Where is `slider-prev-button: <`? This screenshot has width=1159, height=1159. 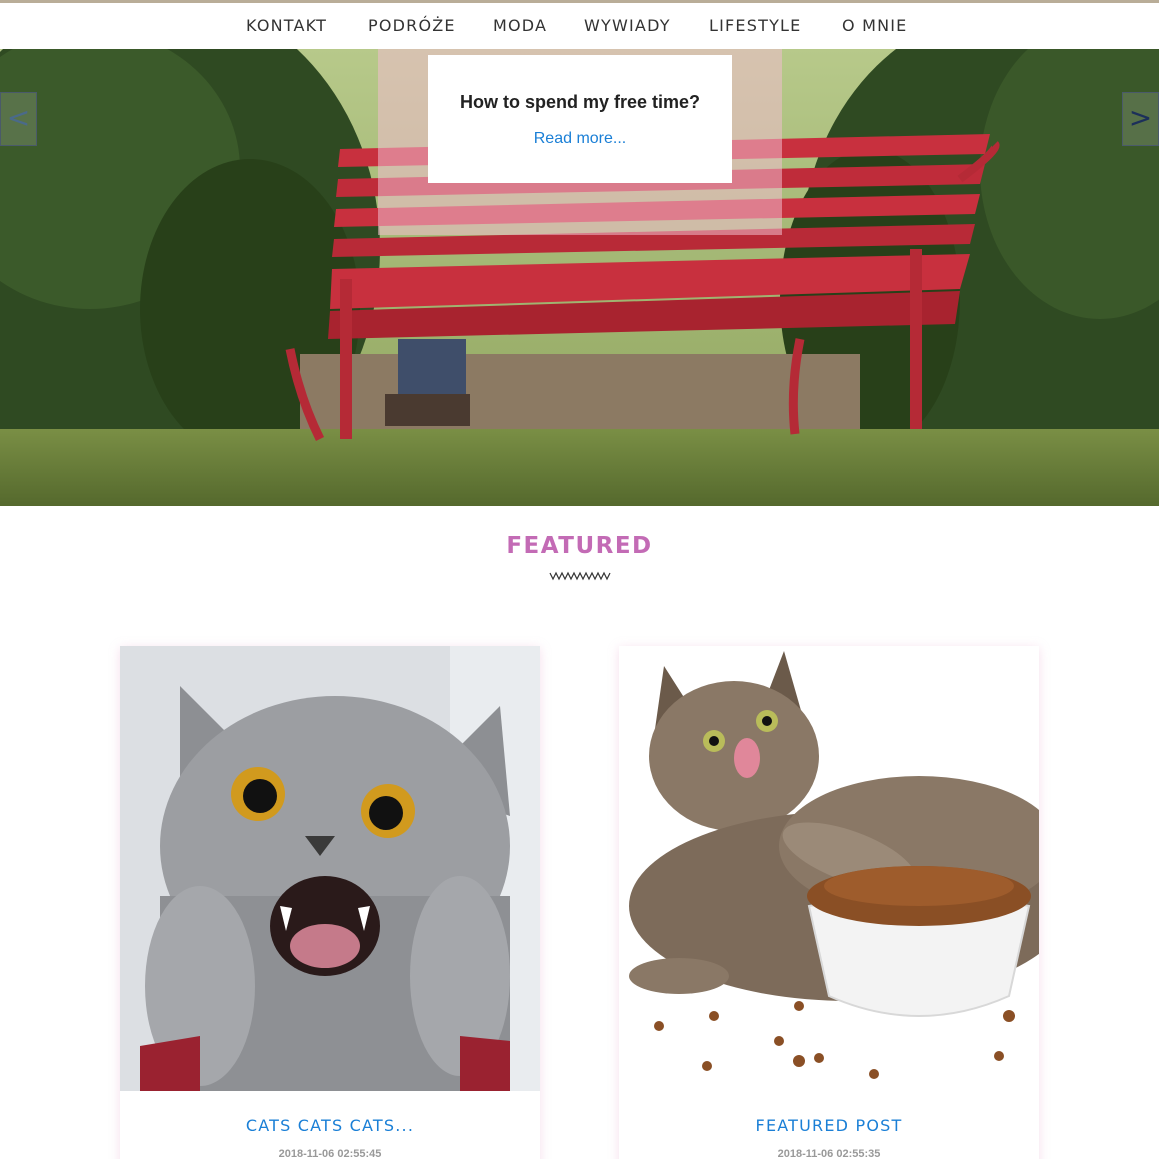
slider-prev-button: < is located at coordinates (18, 119).